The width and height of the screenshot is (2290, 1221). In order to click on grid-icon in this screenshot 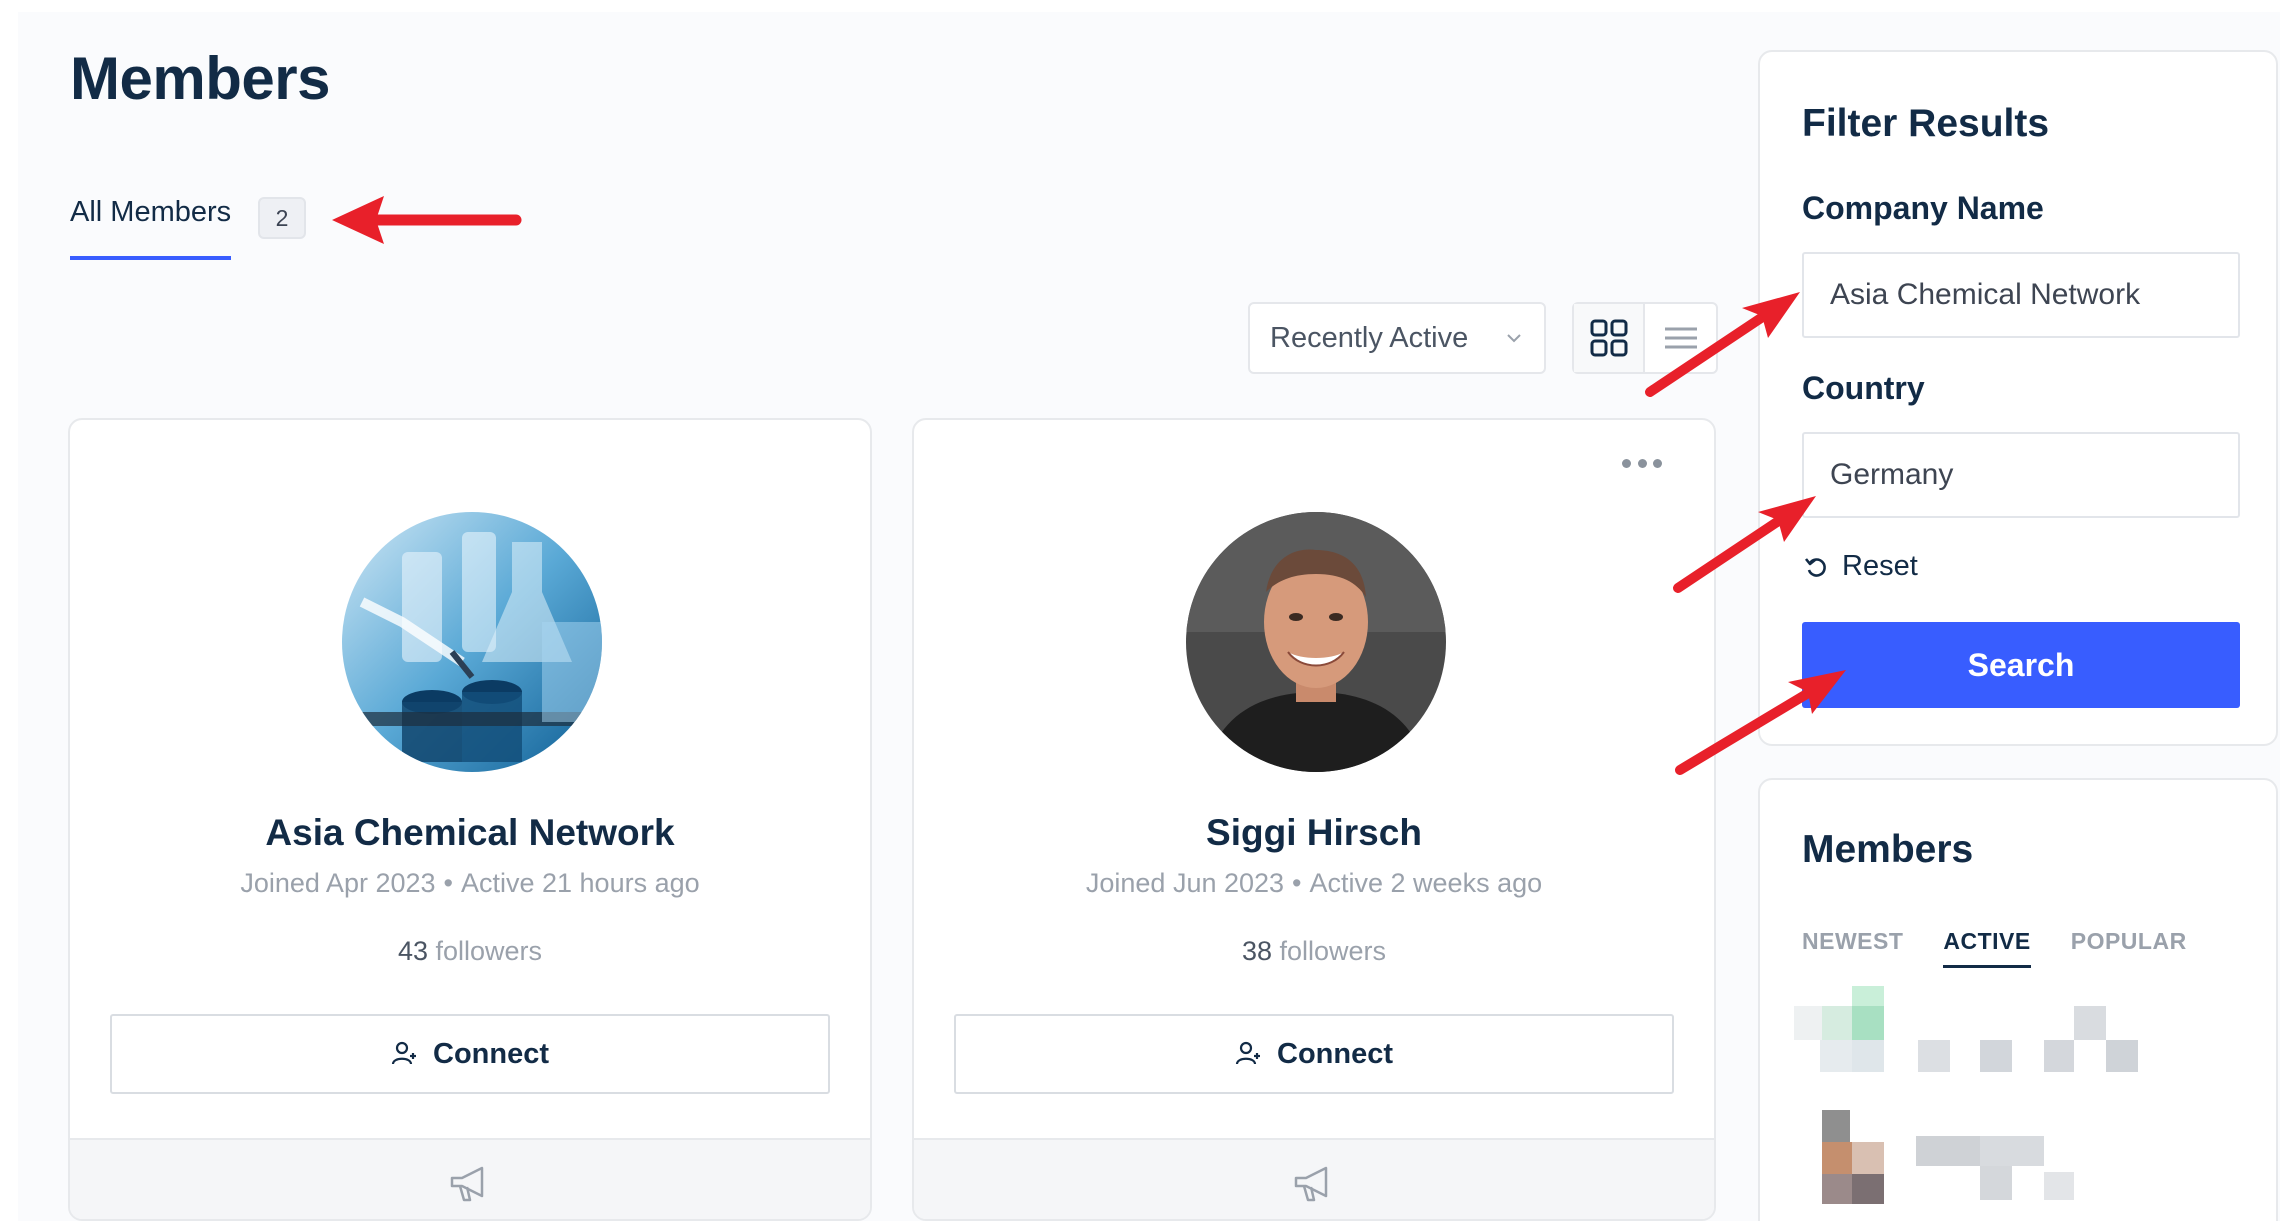, I will do `click(1609, 338)`.